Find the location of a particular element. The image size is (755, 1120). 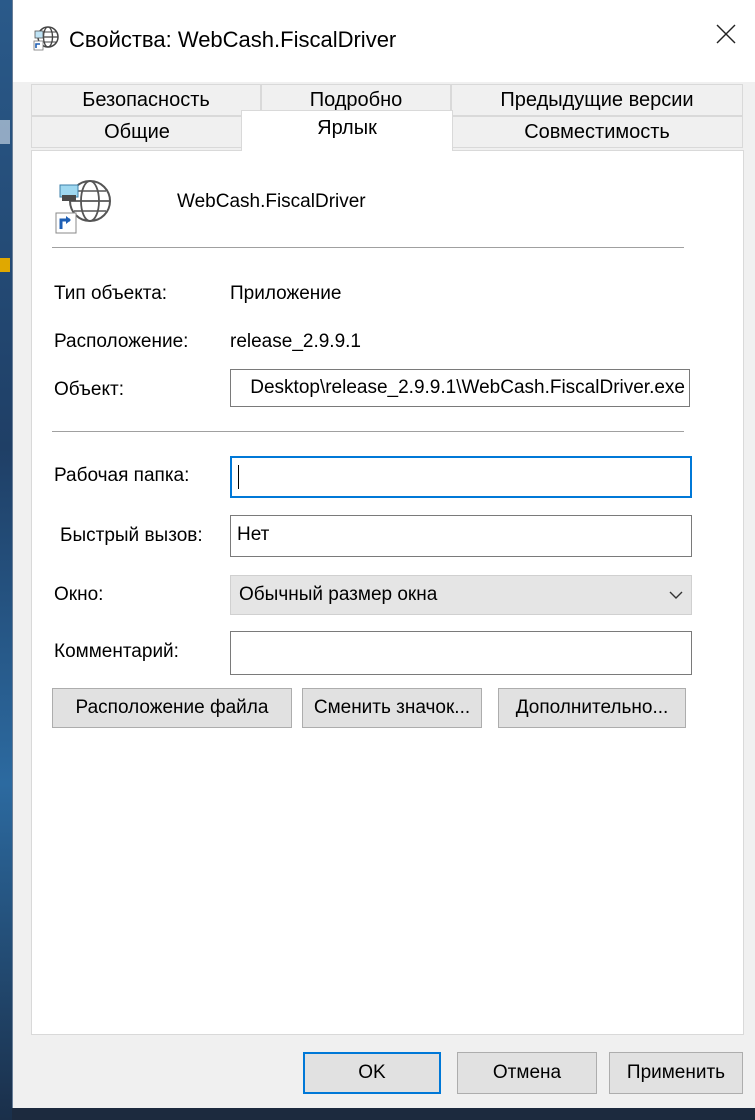

hotkey-field: Нет is located at coordinates (461, 536).